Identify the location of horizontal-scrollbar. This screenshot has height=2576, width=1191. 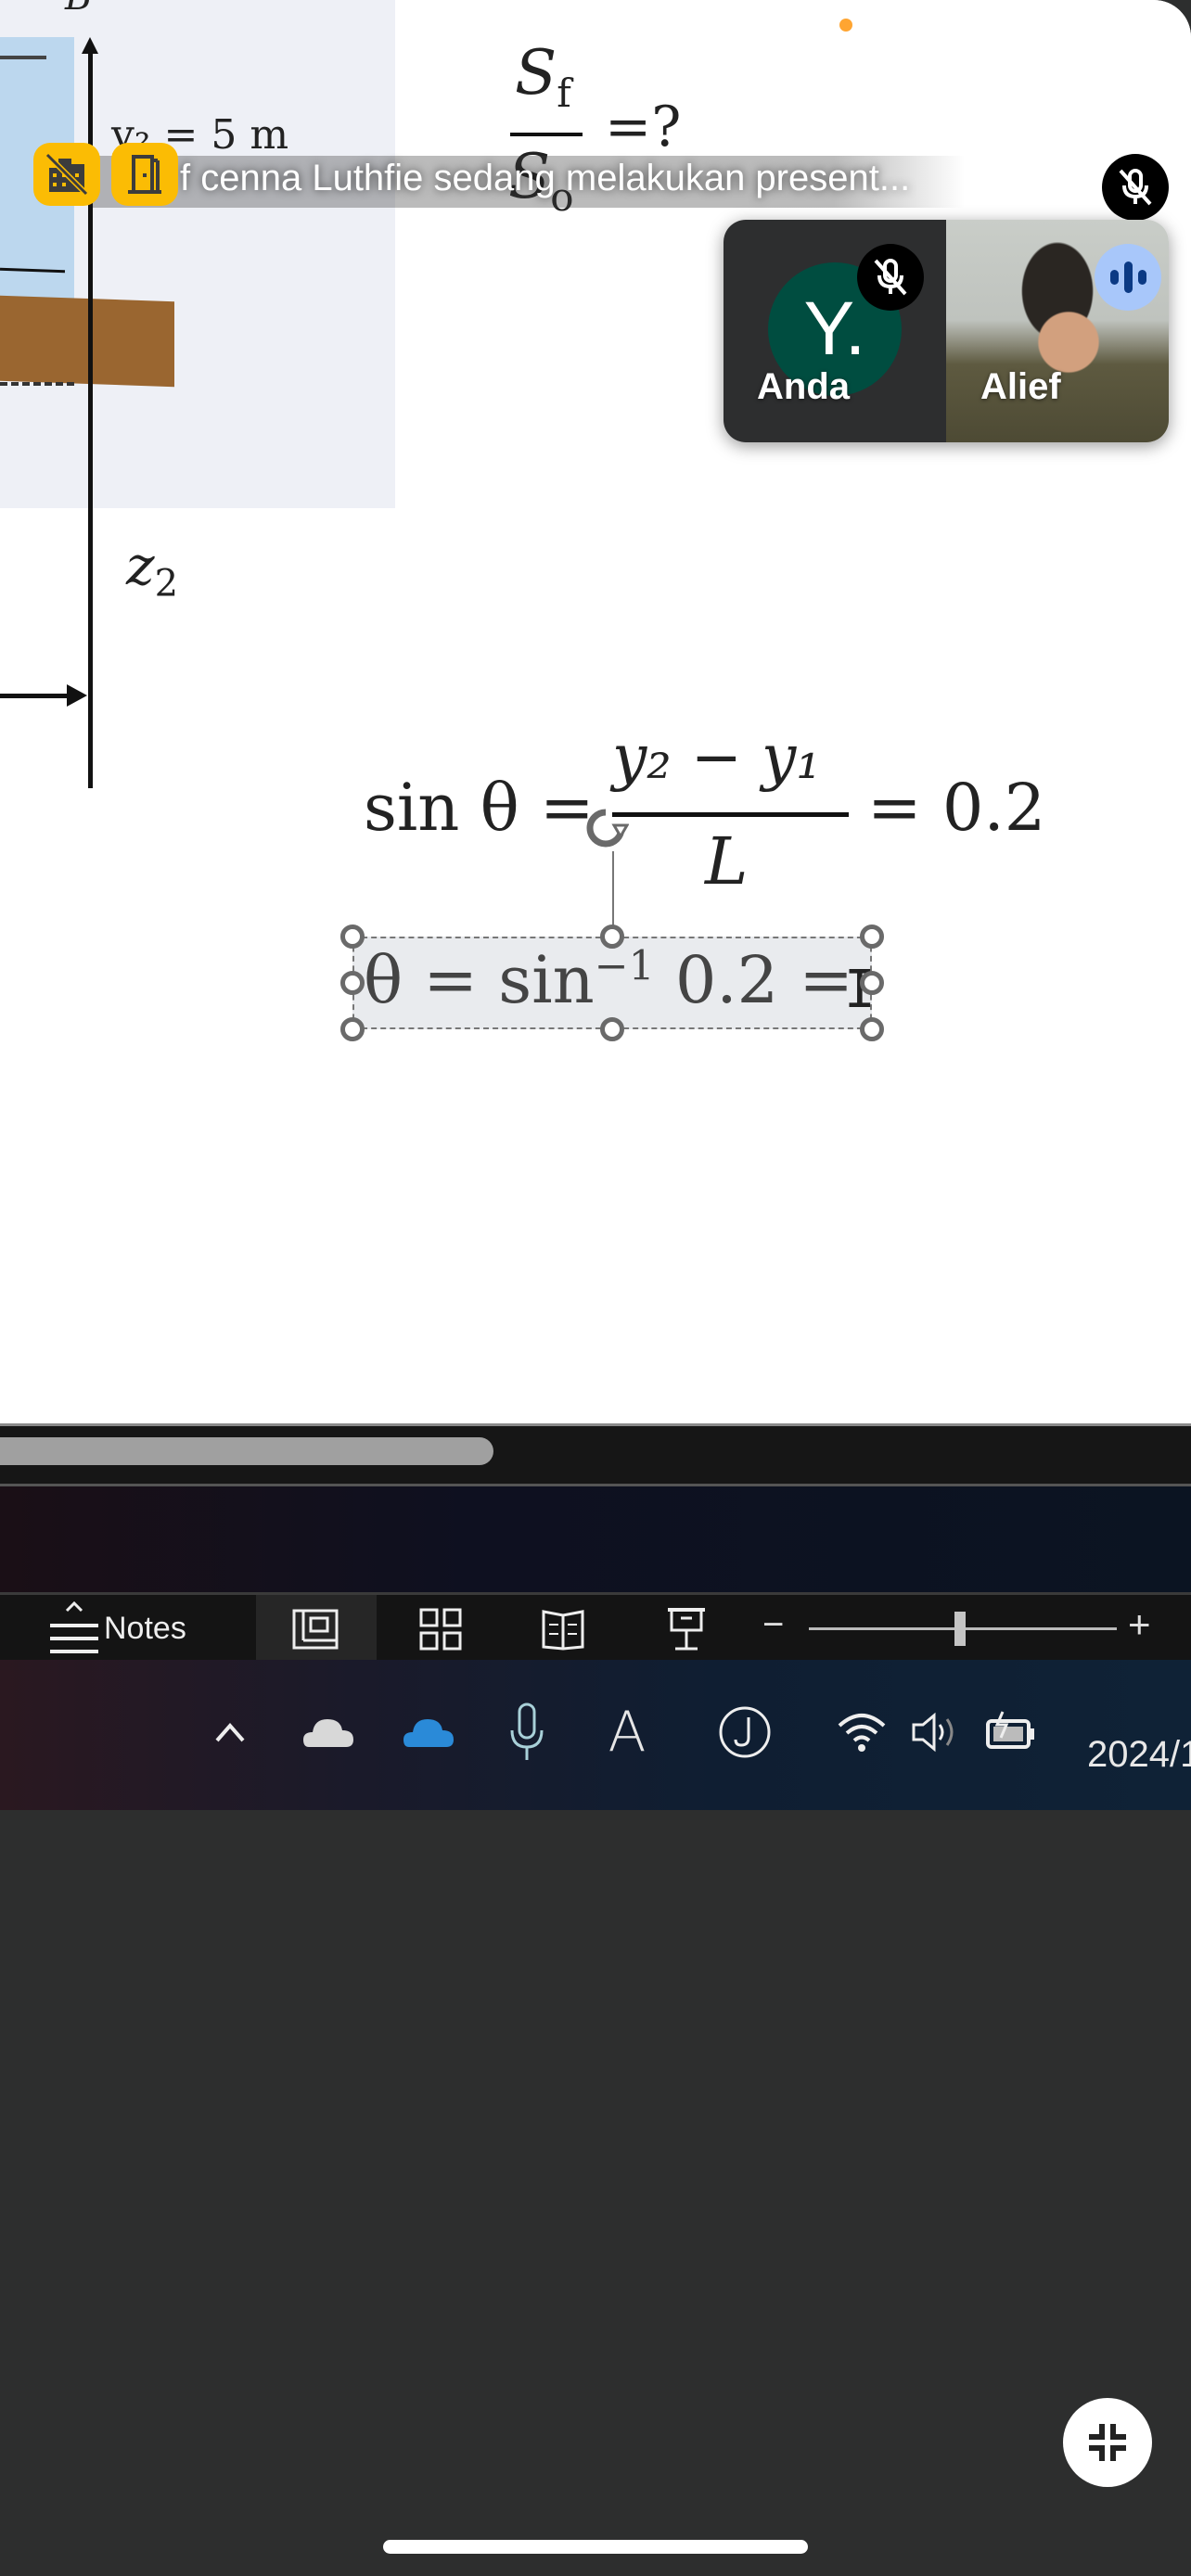
(595, 1454).